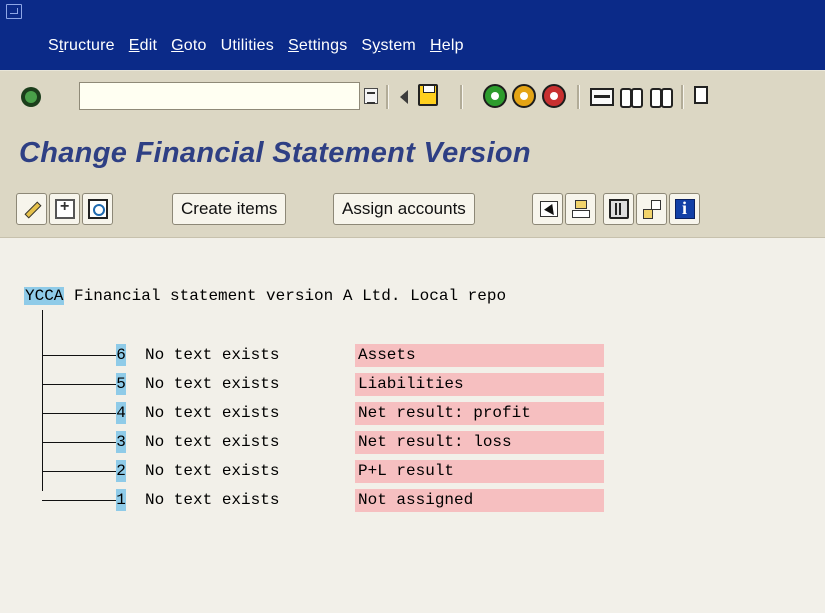  I want to click on display-change-button, so click(31, 209).